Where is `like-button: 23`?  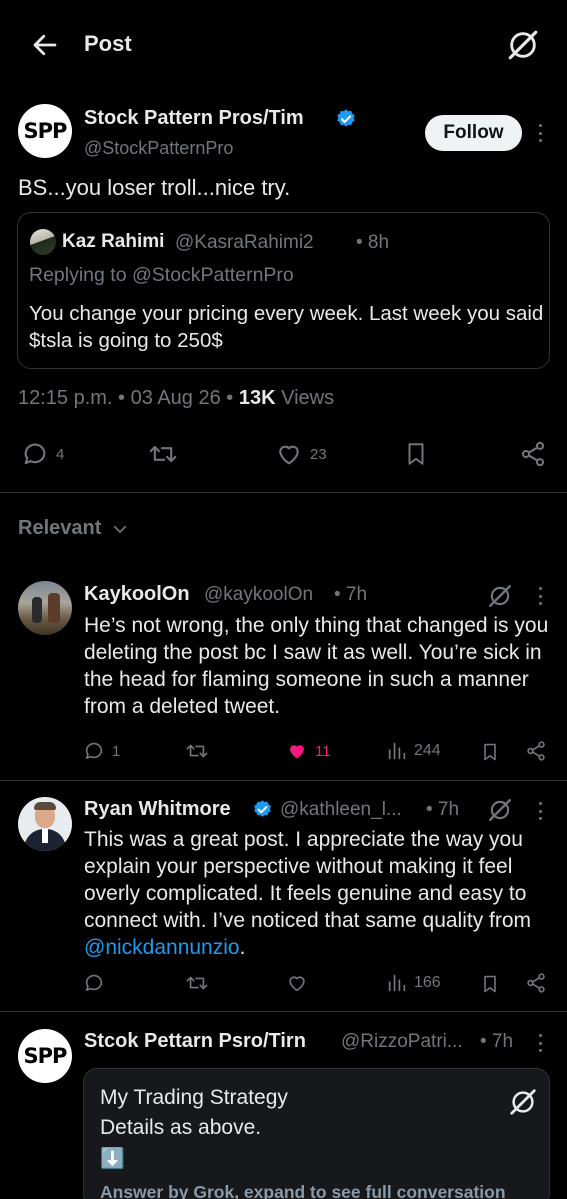 like-button: 23 is located at coordinates (300, 454).